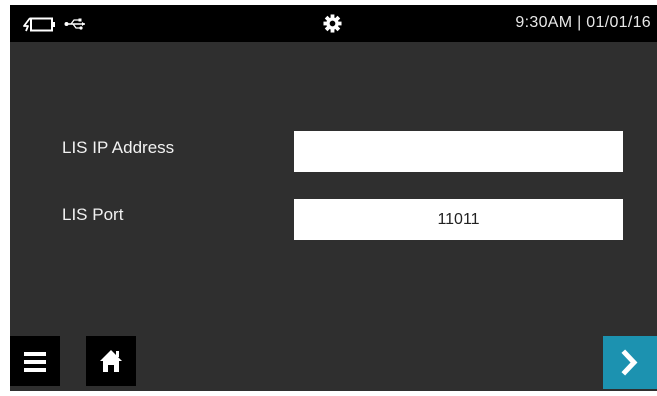 The image size is (657, 396). I want to click on menu-button, so click(35, 361).